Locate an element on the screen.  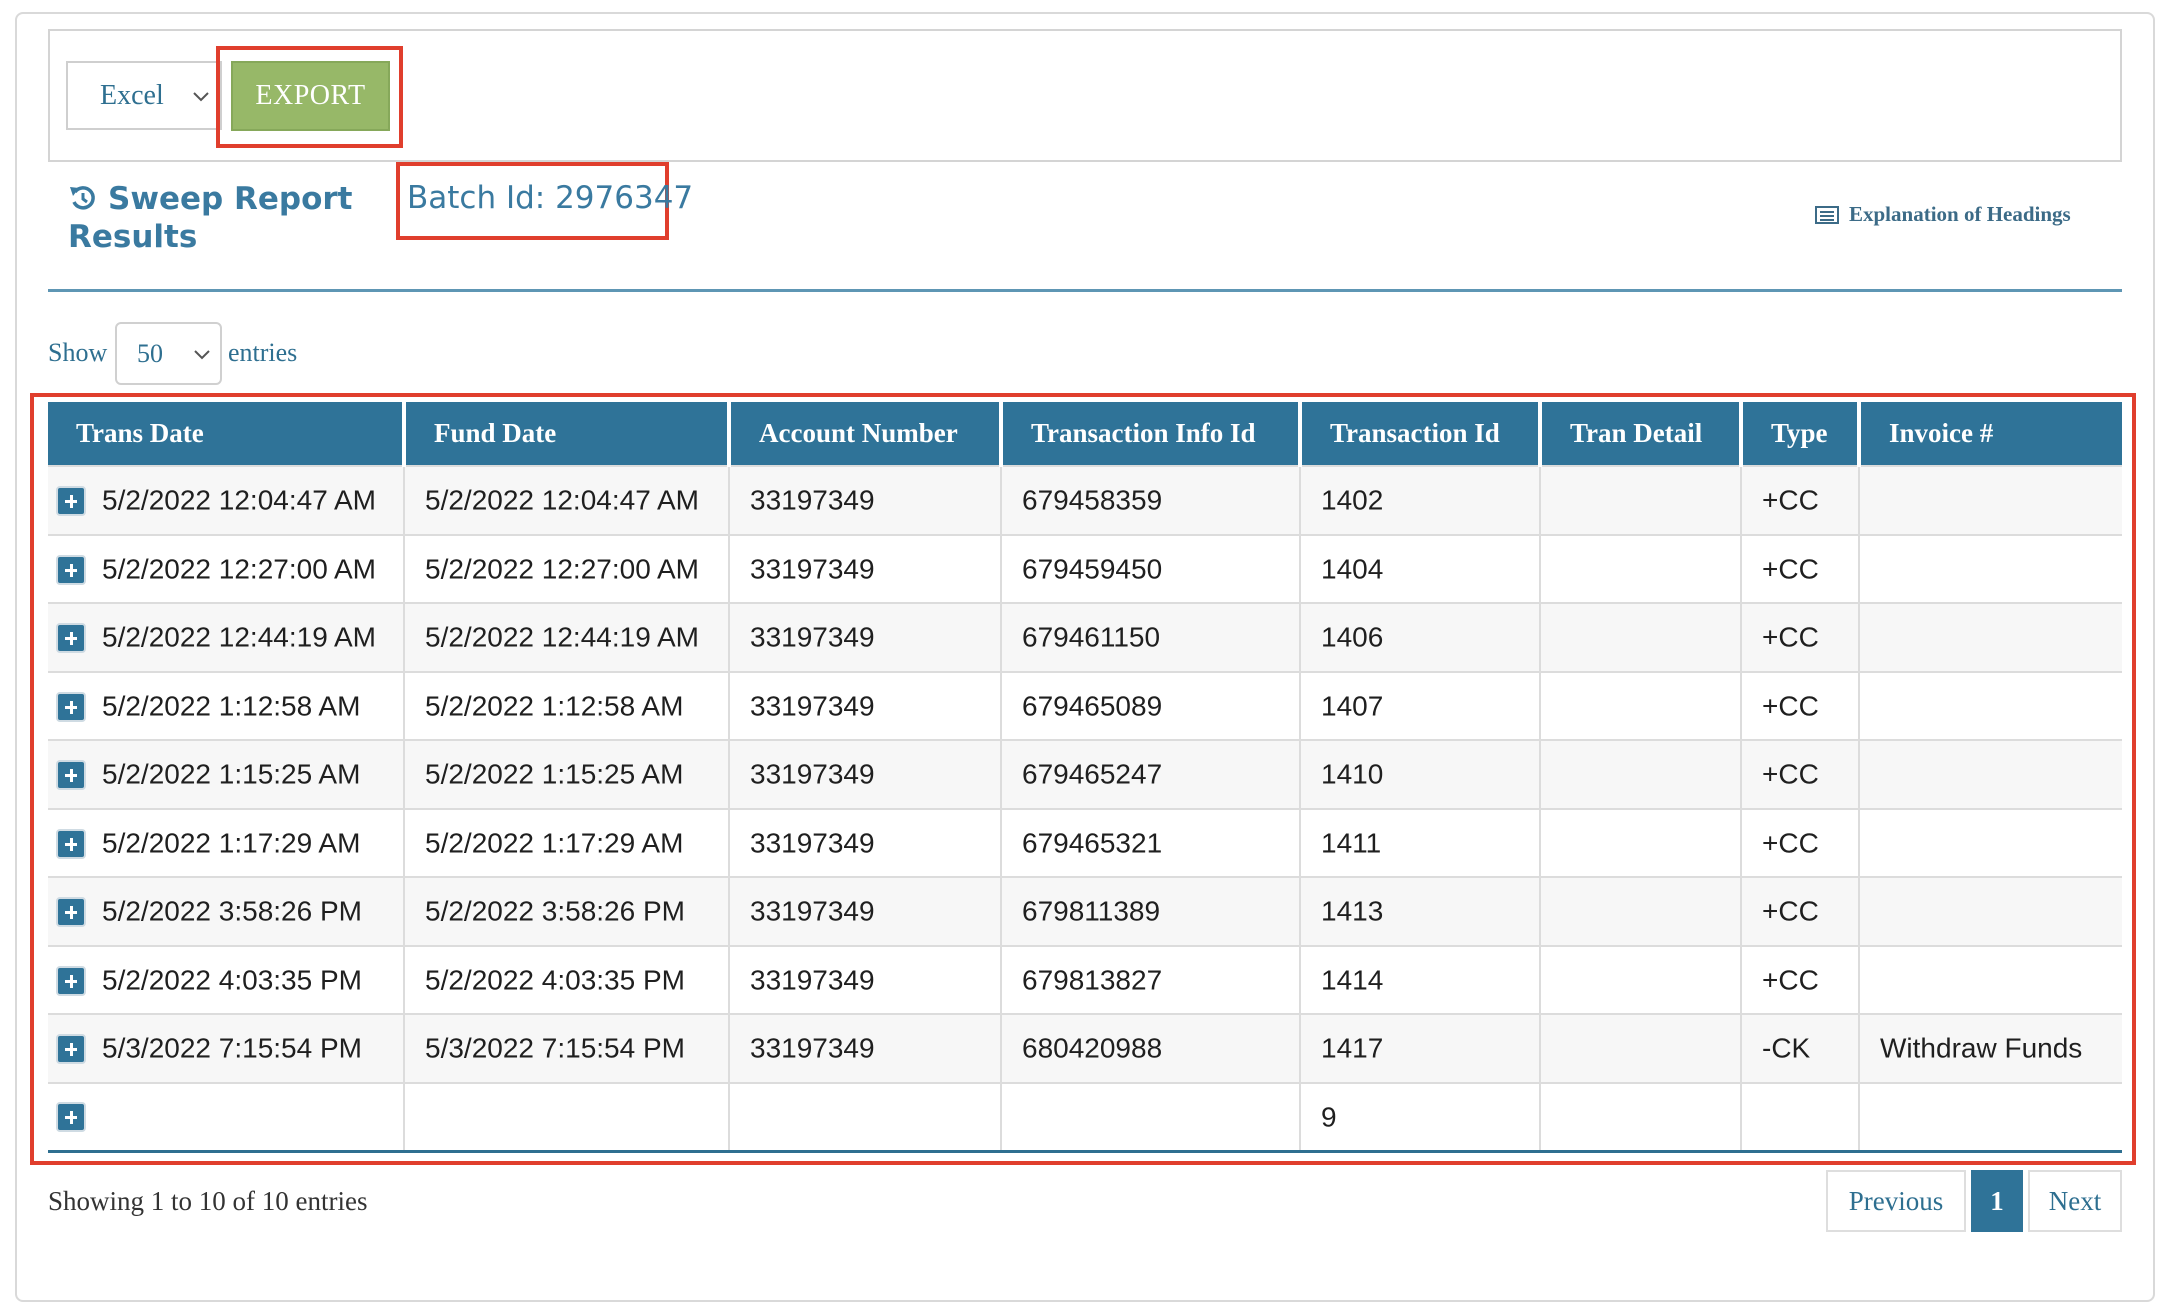
column-header: Trans Date is located at coordinates (227, 434).